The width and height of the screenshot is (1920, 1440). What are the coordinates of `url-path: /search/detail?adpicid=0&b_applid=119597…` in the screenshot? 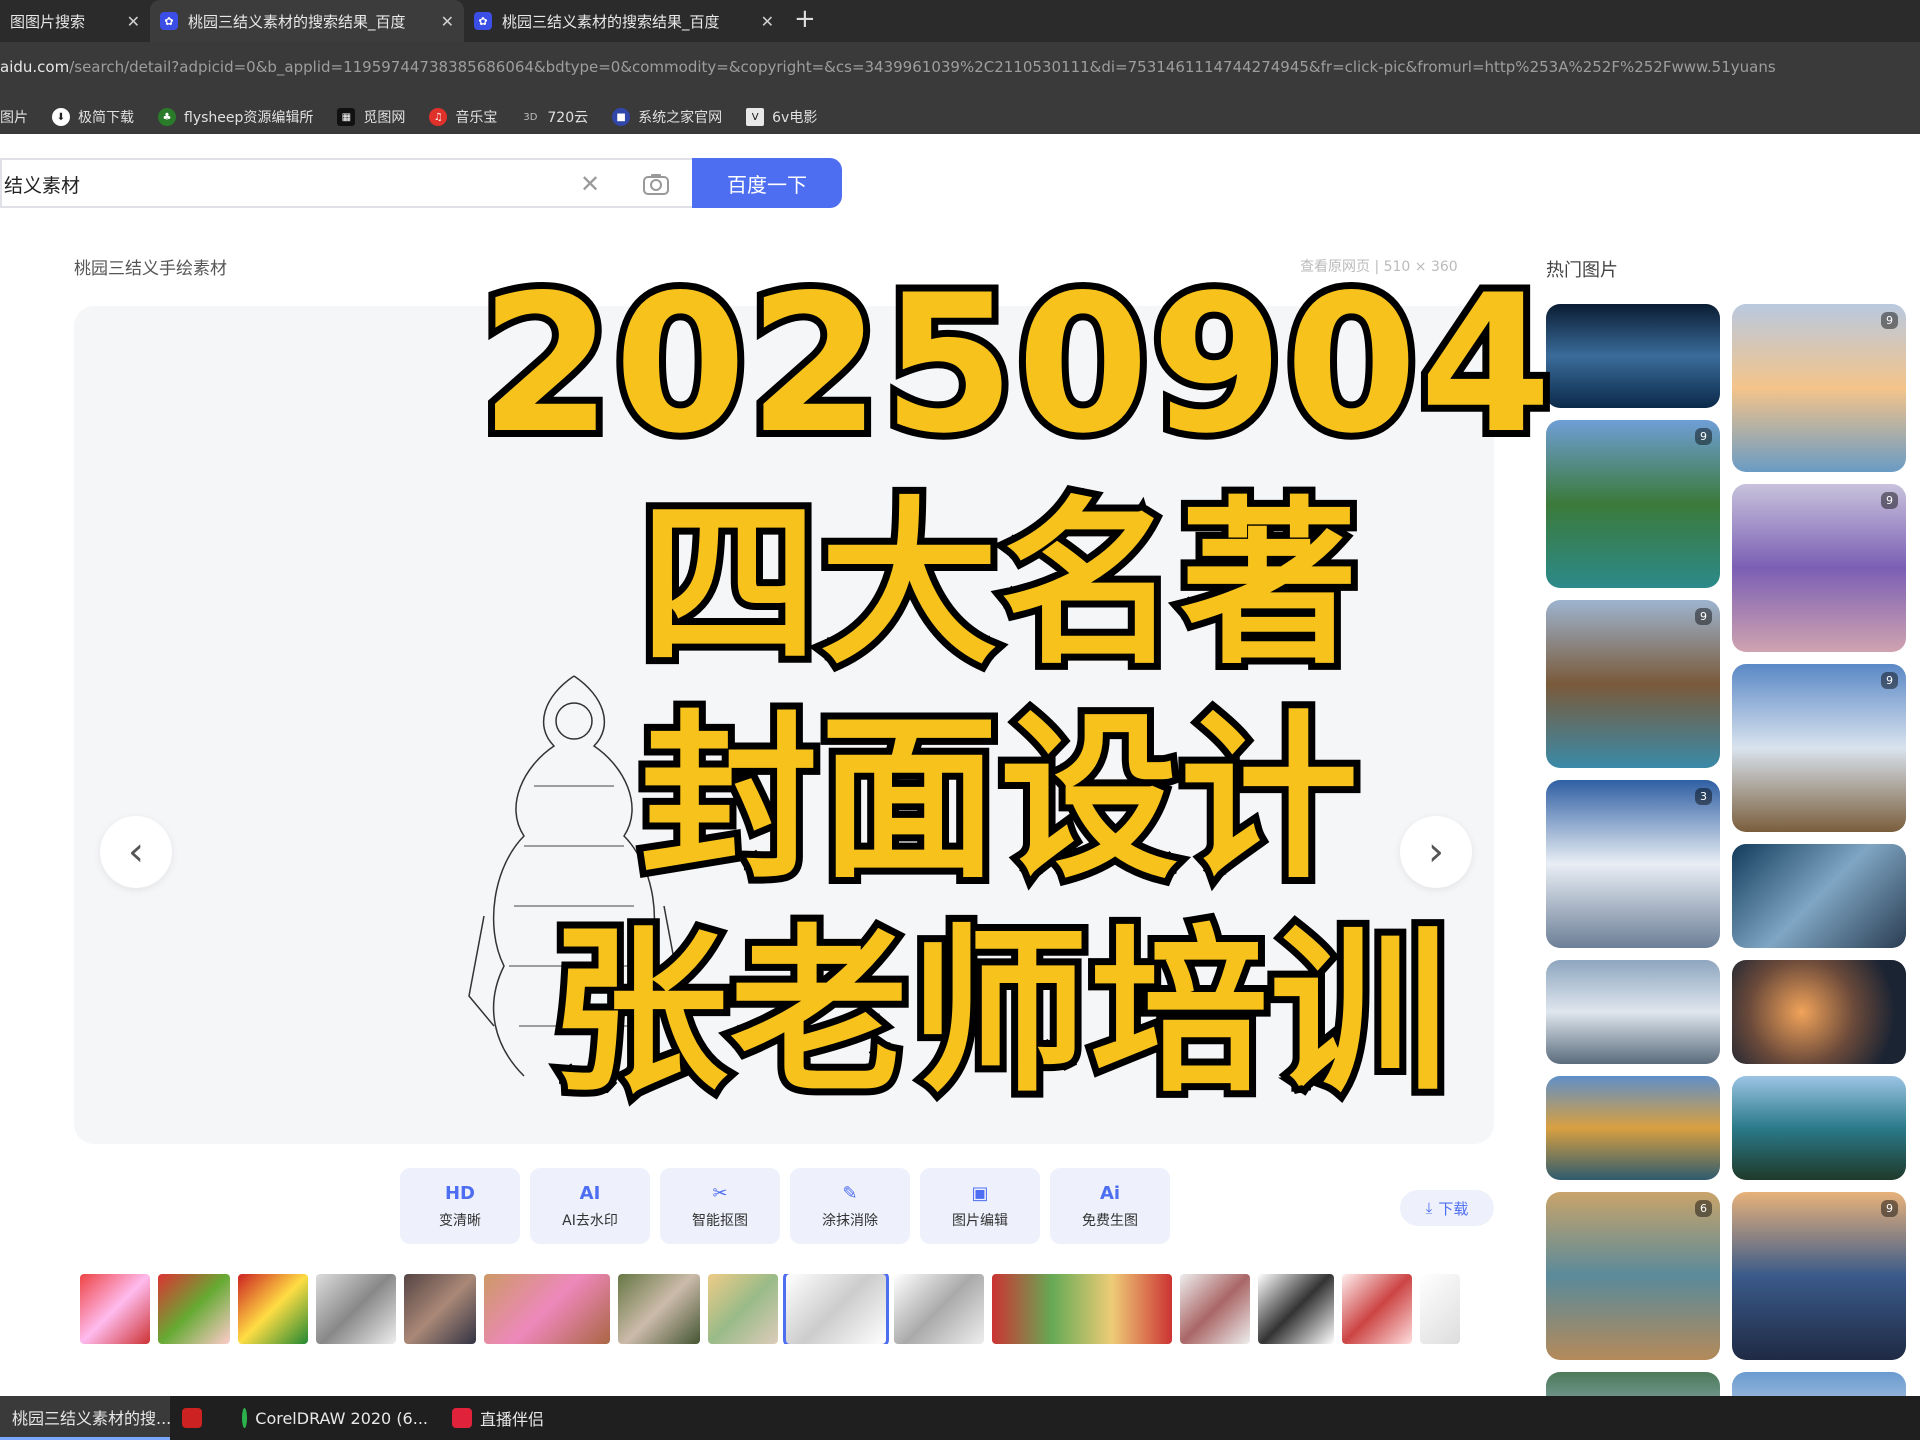 It's located at (922, 67).